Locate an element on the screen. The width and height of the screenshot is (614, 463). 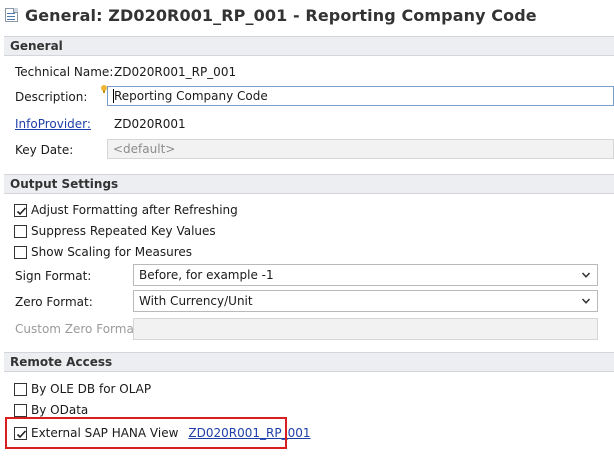
ole-db-checkbox is located at coordinates (20, 389).